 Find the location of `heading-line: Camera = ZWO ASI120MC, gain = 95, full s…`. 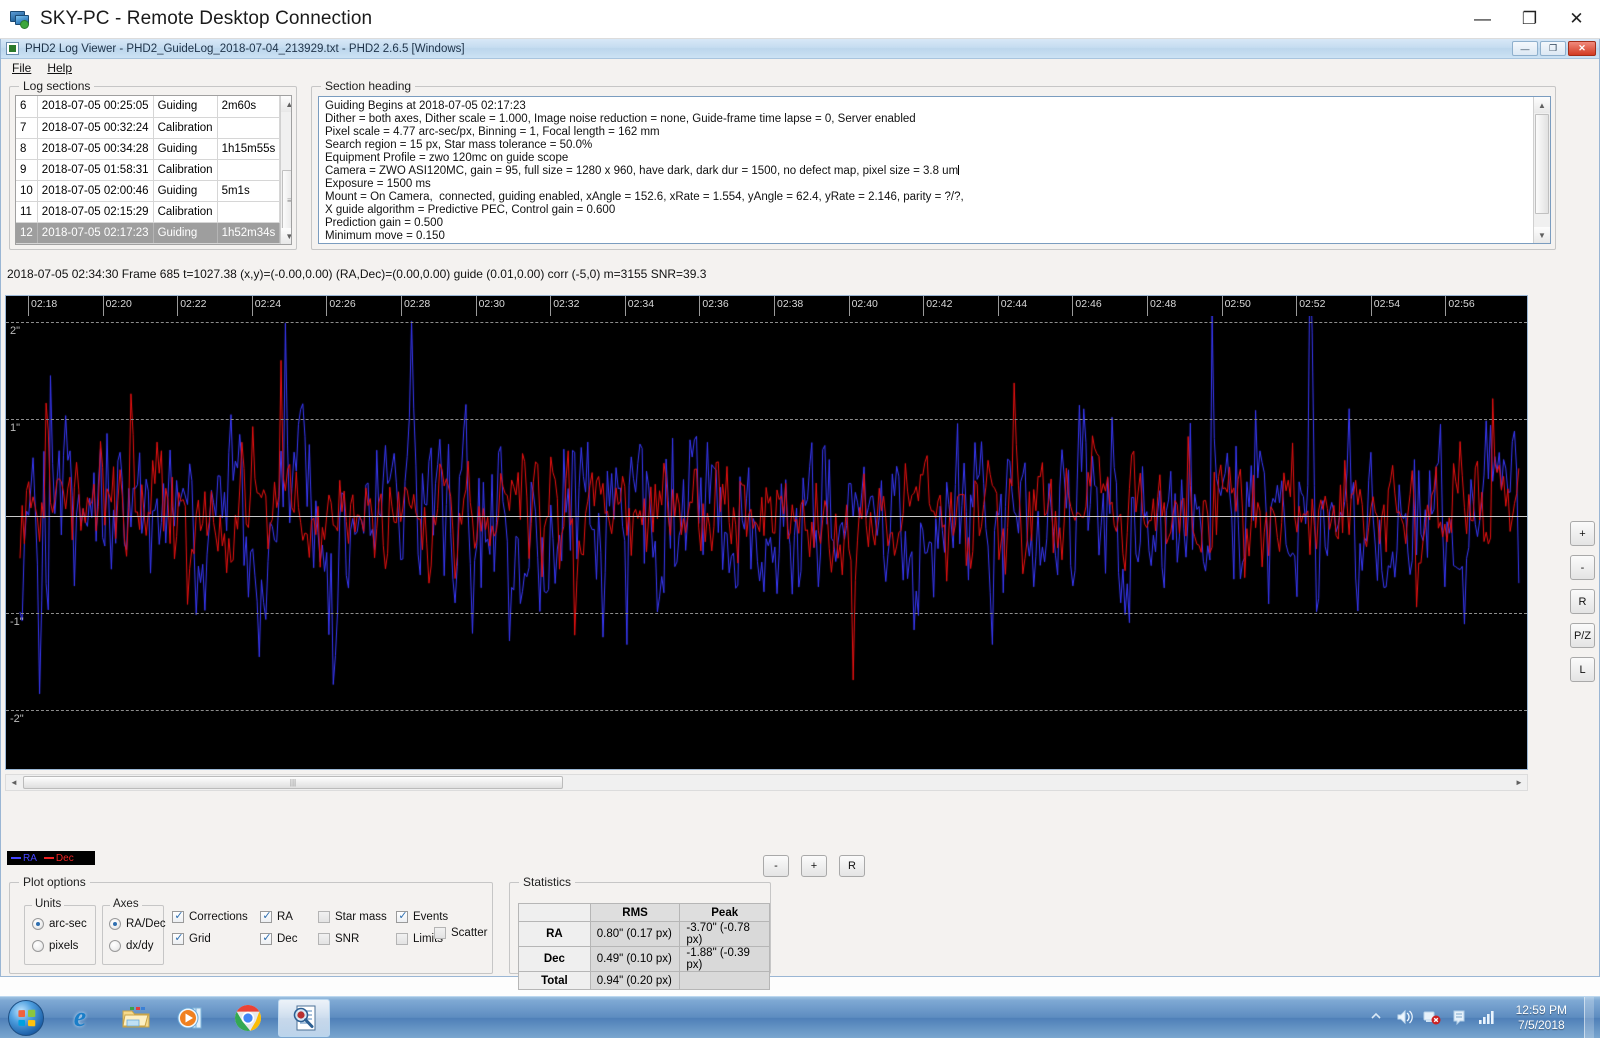

heading-line: Camera = ZWO ASI120MC, gain = 95, full s… is located at coordinates (642, 171).